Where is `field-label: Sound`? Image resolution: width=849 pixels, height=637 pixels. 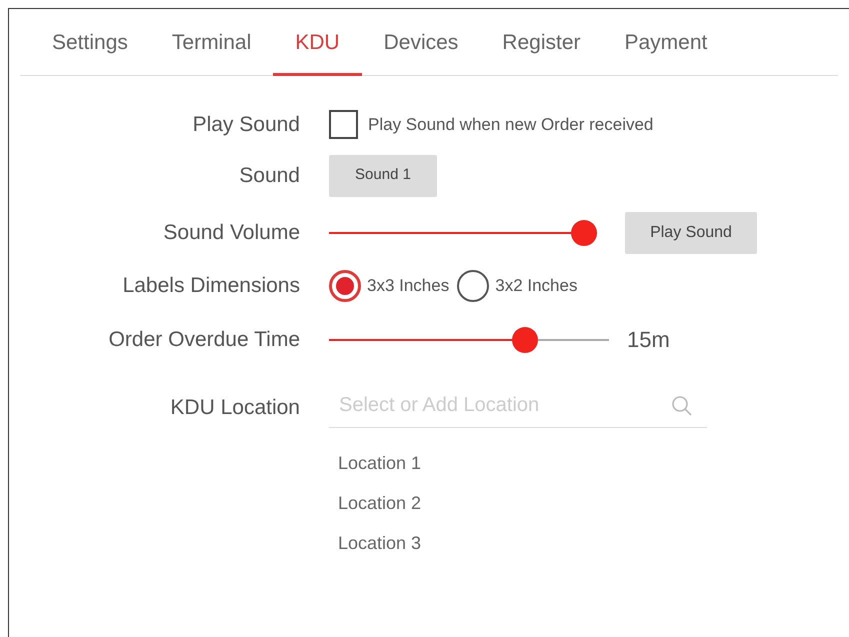 field-label: Sound is located at coordinates (269, 175).